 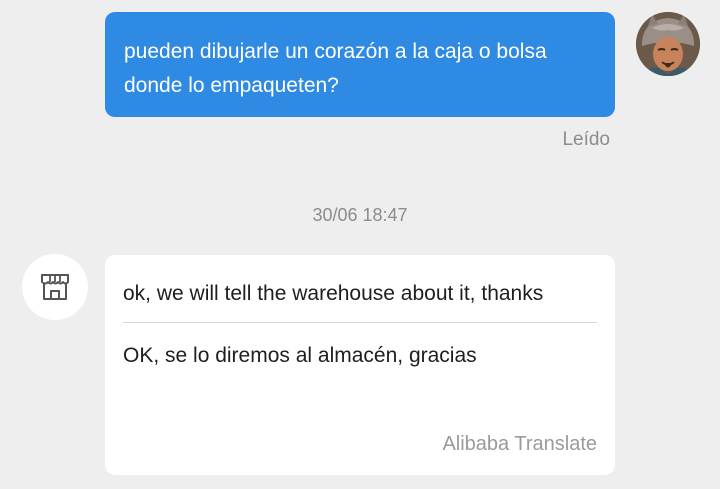 I want to click on translation-divider, so click(x=360, y=322).